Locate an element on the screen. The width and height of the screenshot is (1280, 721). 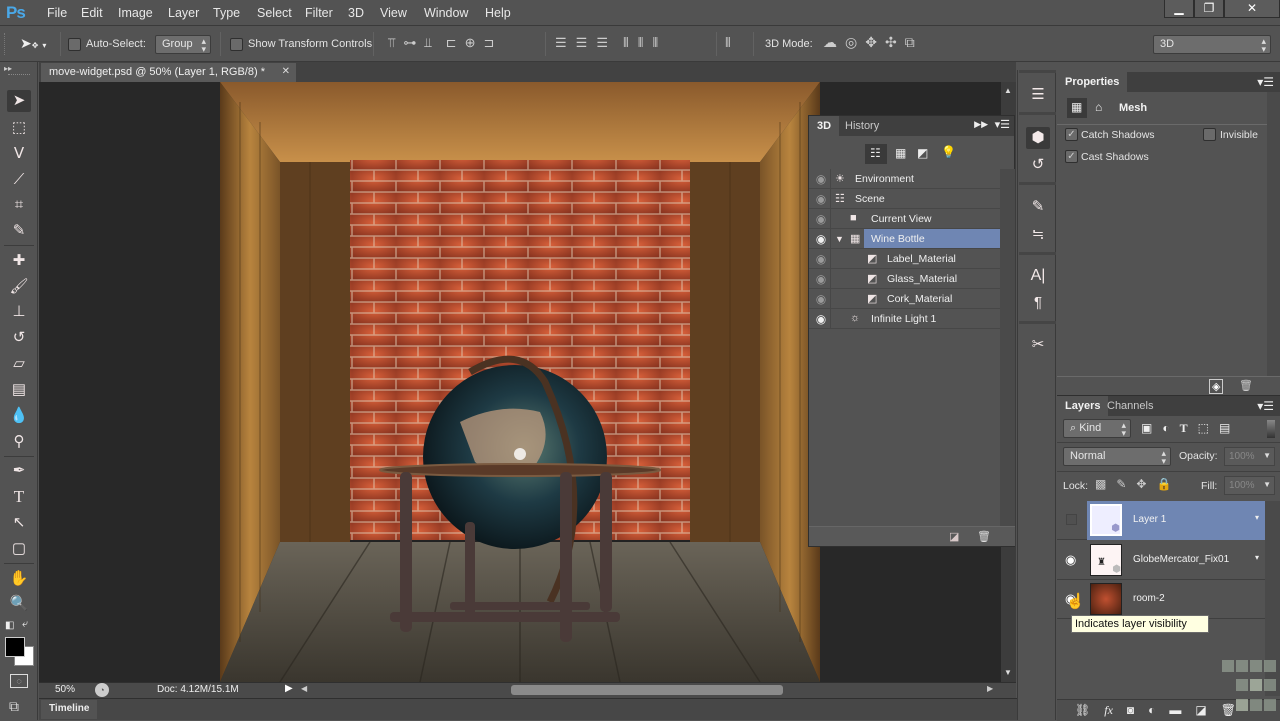
workspace-dropdown: 3D ▴ ▾ is located at coordinates (1212, 44).